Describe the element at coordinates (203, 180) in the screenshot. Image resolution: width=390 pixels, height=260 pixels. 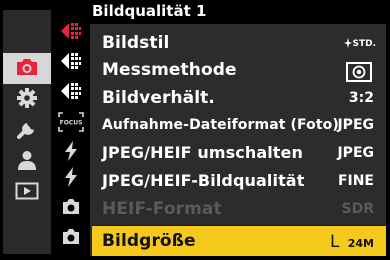
I see `menu-item-label: JPEG/HEIF-Bildqualität` at that location.